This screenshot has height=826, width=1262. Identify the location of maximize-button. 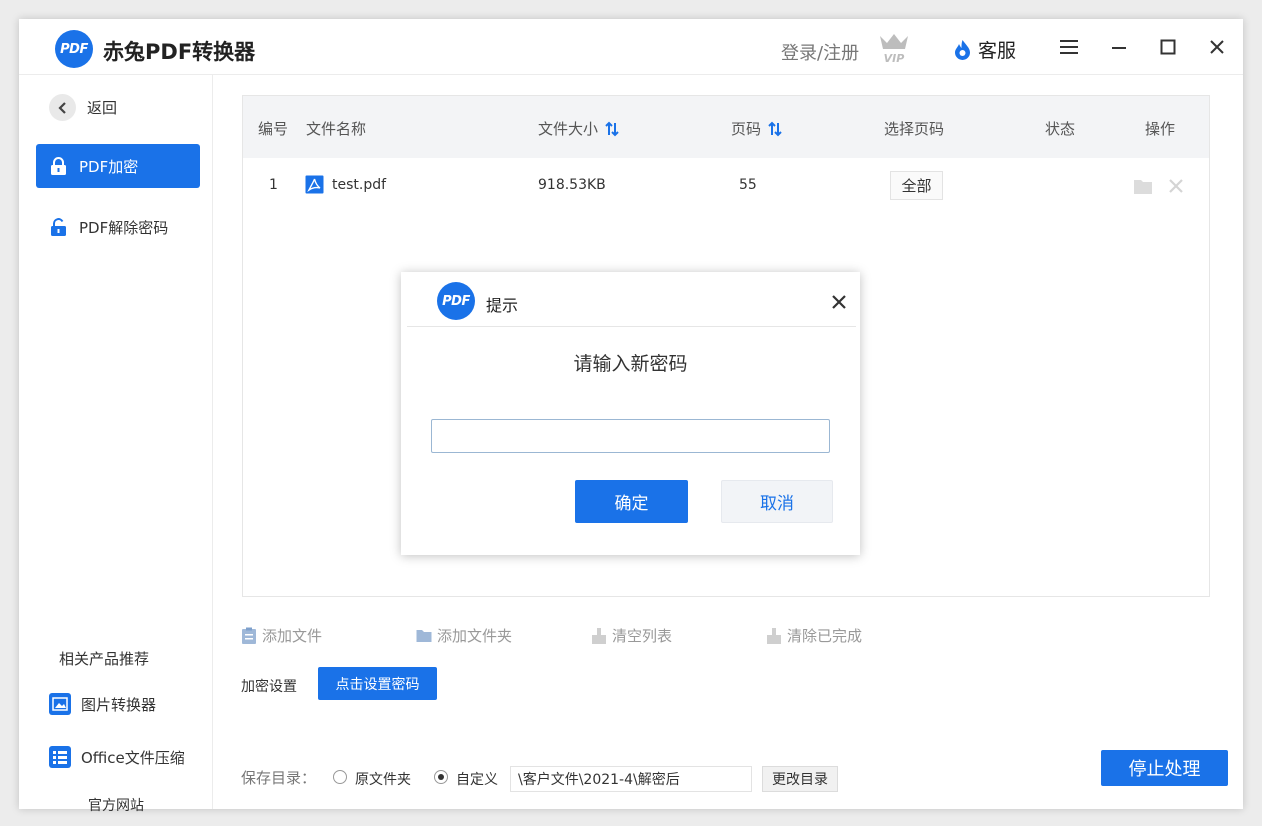
(1168, 47).